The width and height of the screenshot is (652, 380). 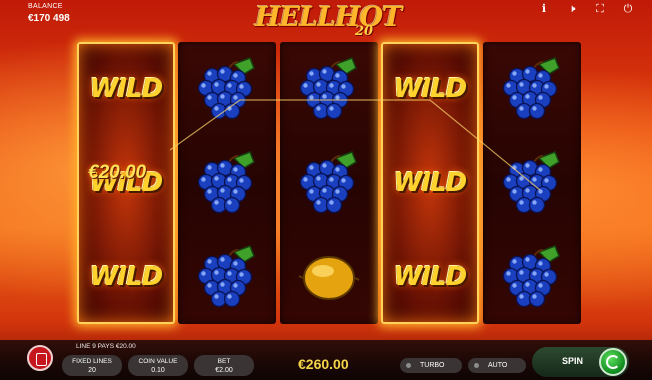 I want to click on logo-title: HELLHOT, so click(x=328, y=17).